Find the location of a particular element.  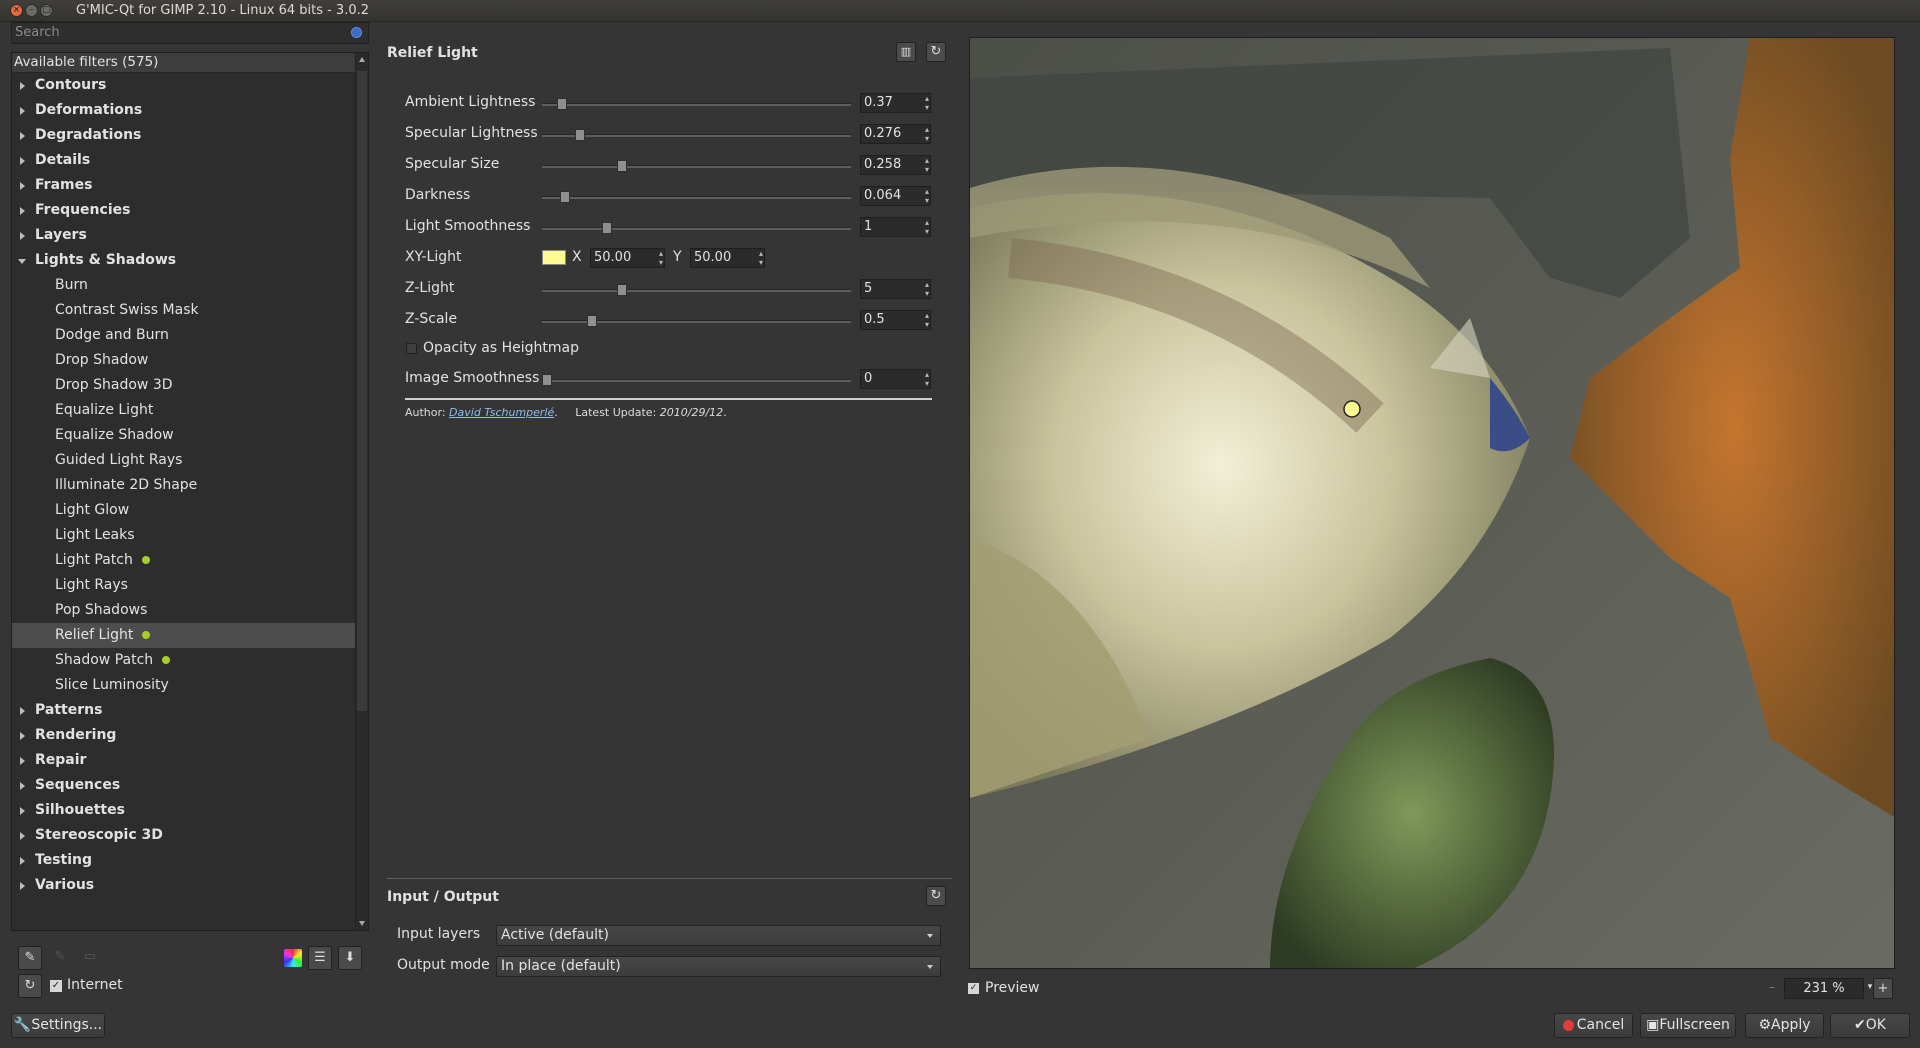

tree-category: Deformations is located at coordinates (190, 110).